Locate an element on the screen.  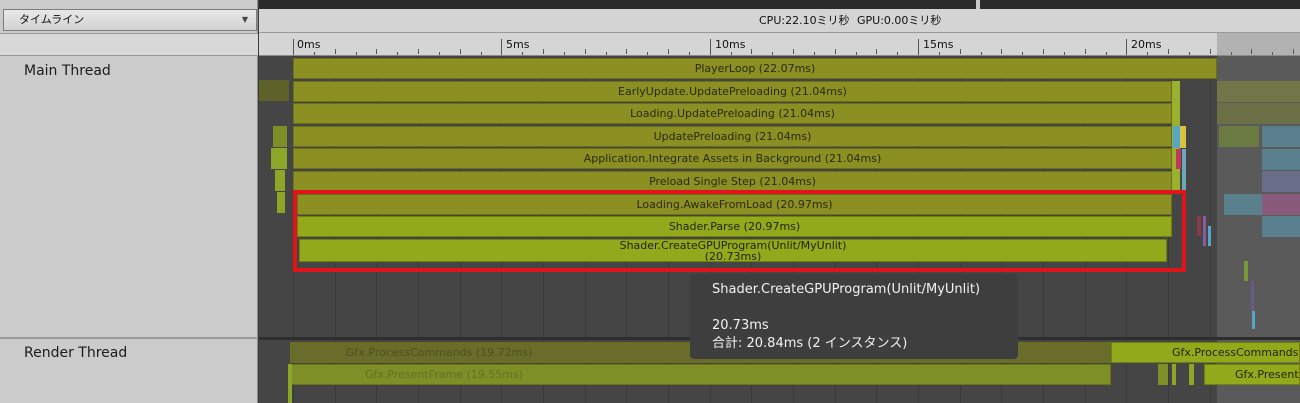
frame-chart-strip is located at coordinates (779, 4).